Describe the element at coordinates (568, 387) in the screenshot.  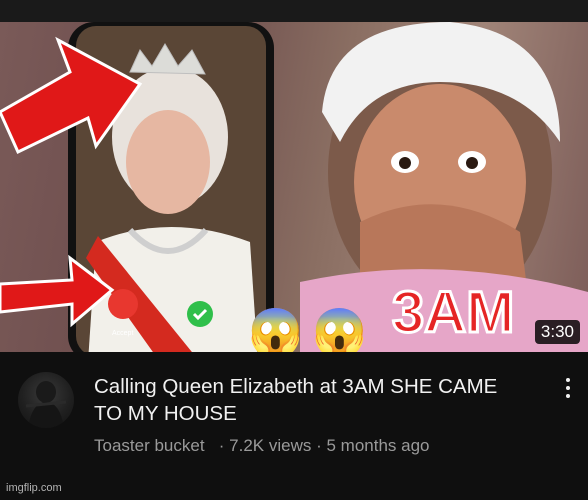
I see `more-vert-icon` at that location.